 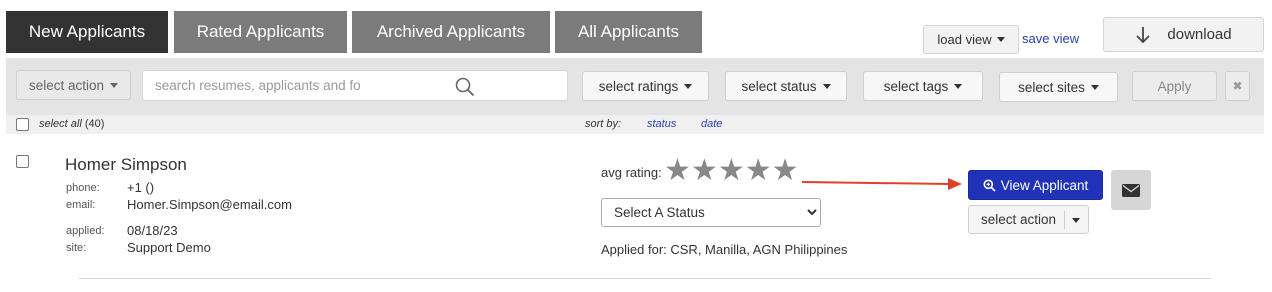 I want to click on applicant-status-select: Select A Status, so click(x=711, y=212).